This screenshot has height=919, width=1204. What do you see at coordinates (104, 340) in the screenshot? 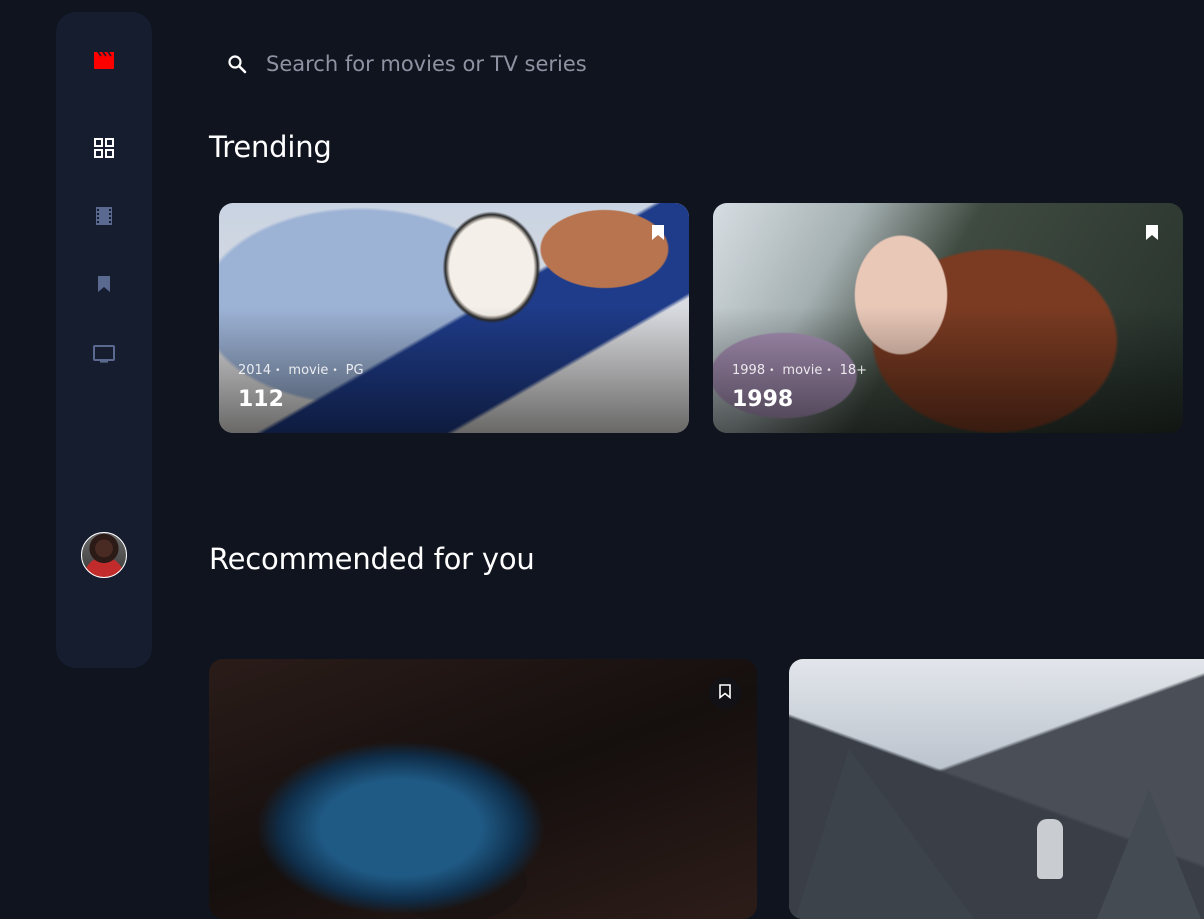
I see `sidebar` at bounding box center [104, 340].